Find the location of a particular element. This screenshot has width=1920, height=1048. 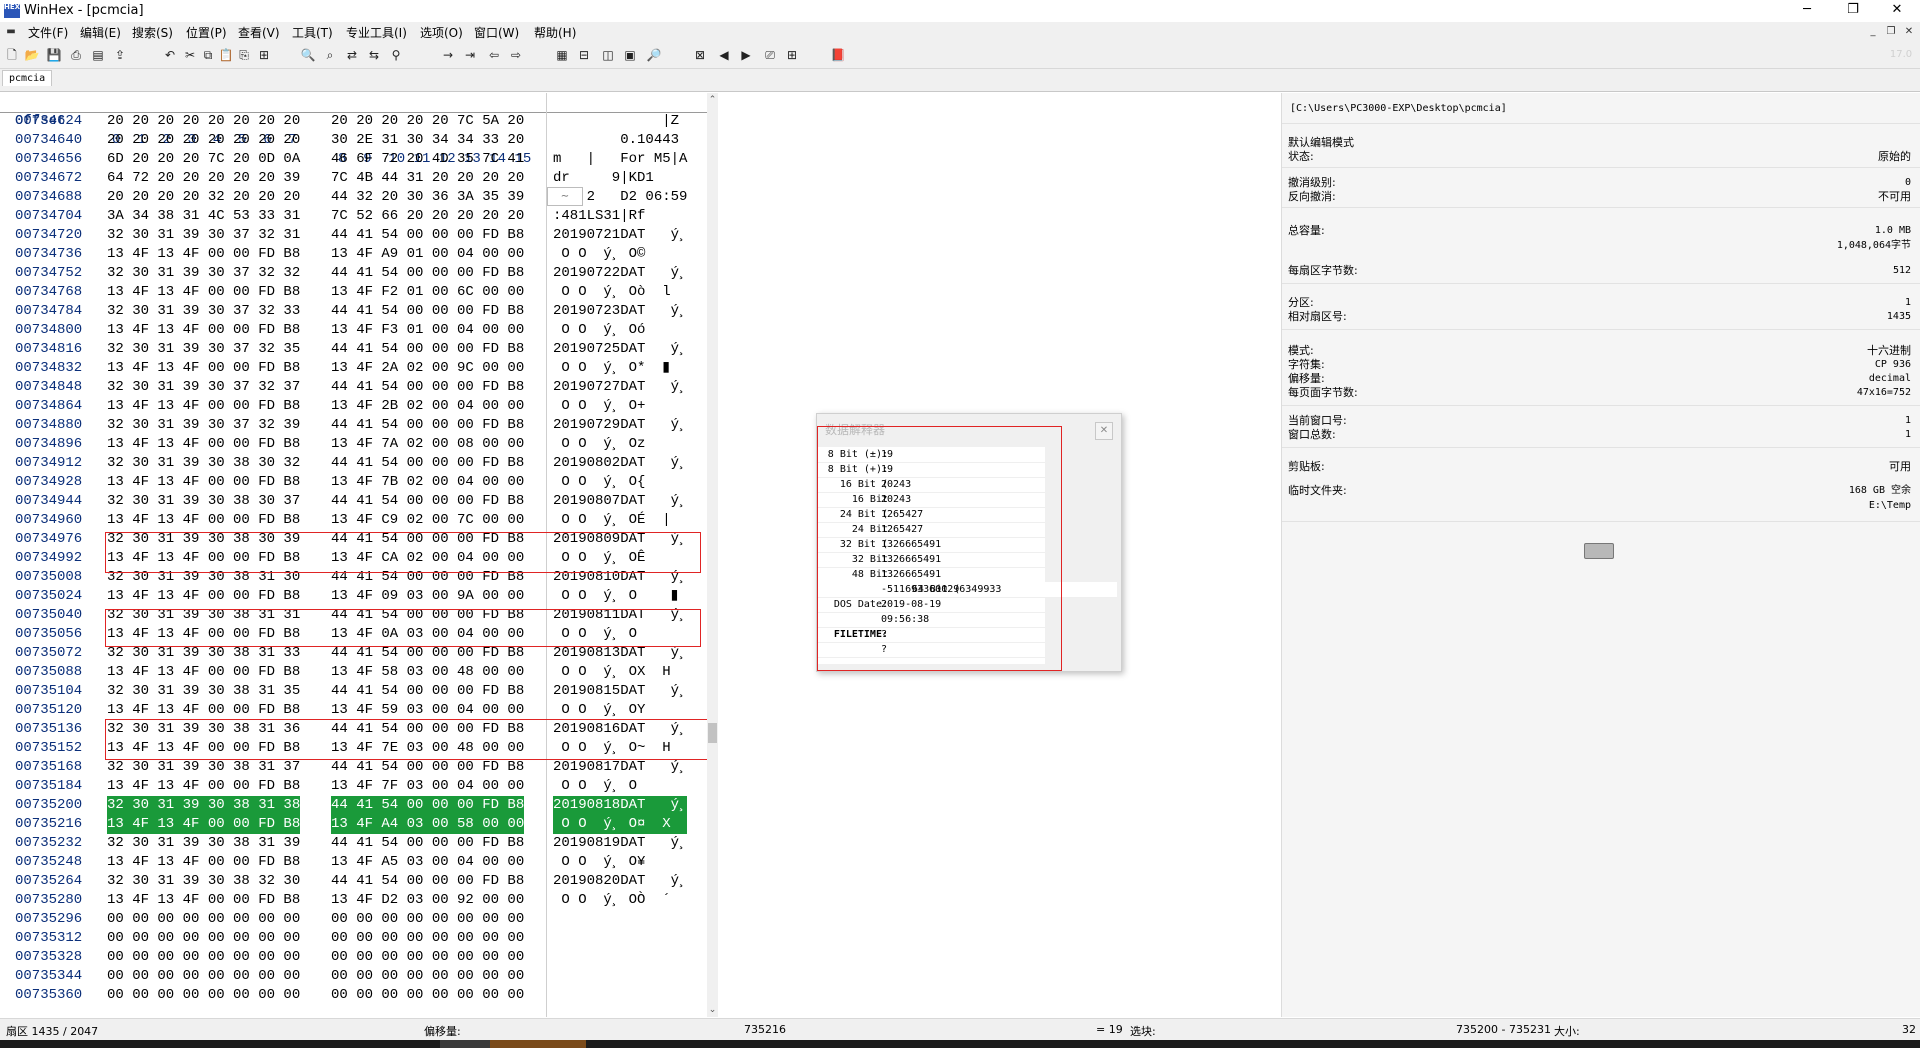

hex-bytes-low: 32 30 31 39 30 37 32 35 is located at coordinates (203, 349).